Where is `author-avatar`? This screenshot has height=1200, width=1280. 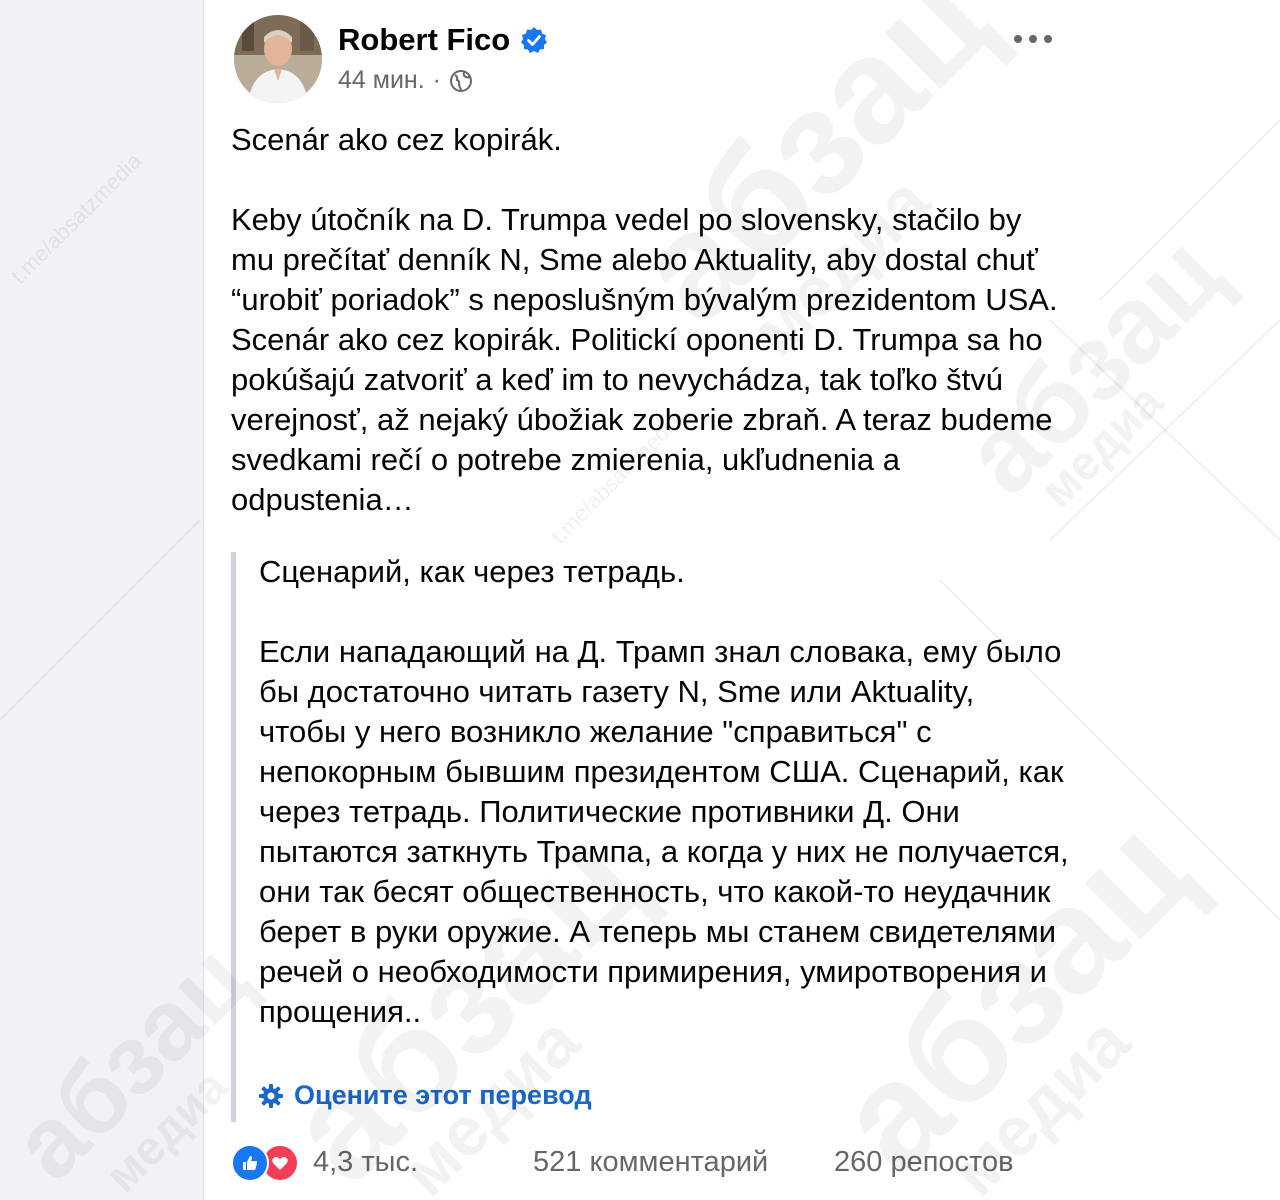 author-avatar is located at coordinates (278, 59).